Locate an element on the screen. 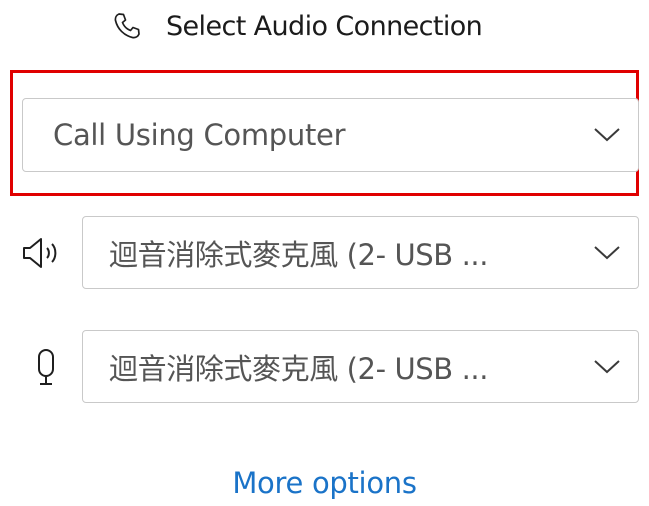 Image resolution: width=649 pixels, height=506 pixels. audio-connection-dropdown: Call Using Computer is located at coordinates (330, 135).